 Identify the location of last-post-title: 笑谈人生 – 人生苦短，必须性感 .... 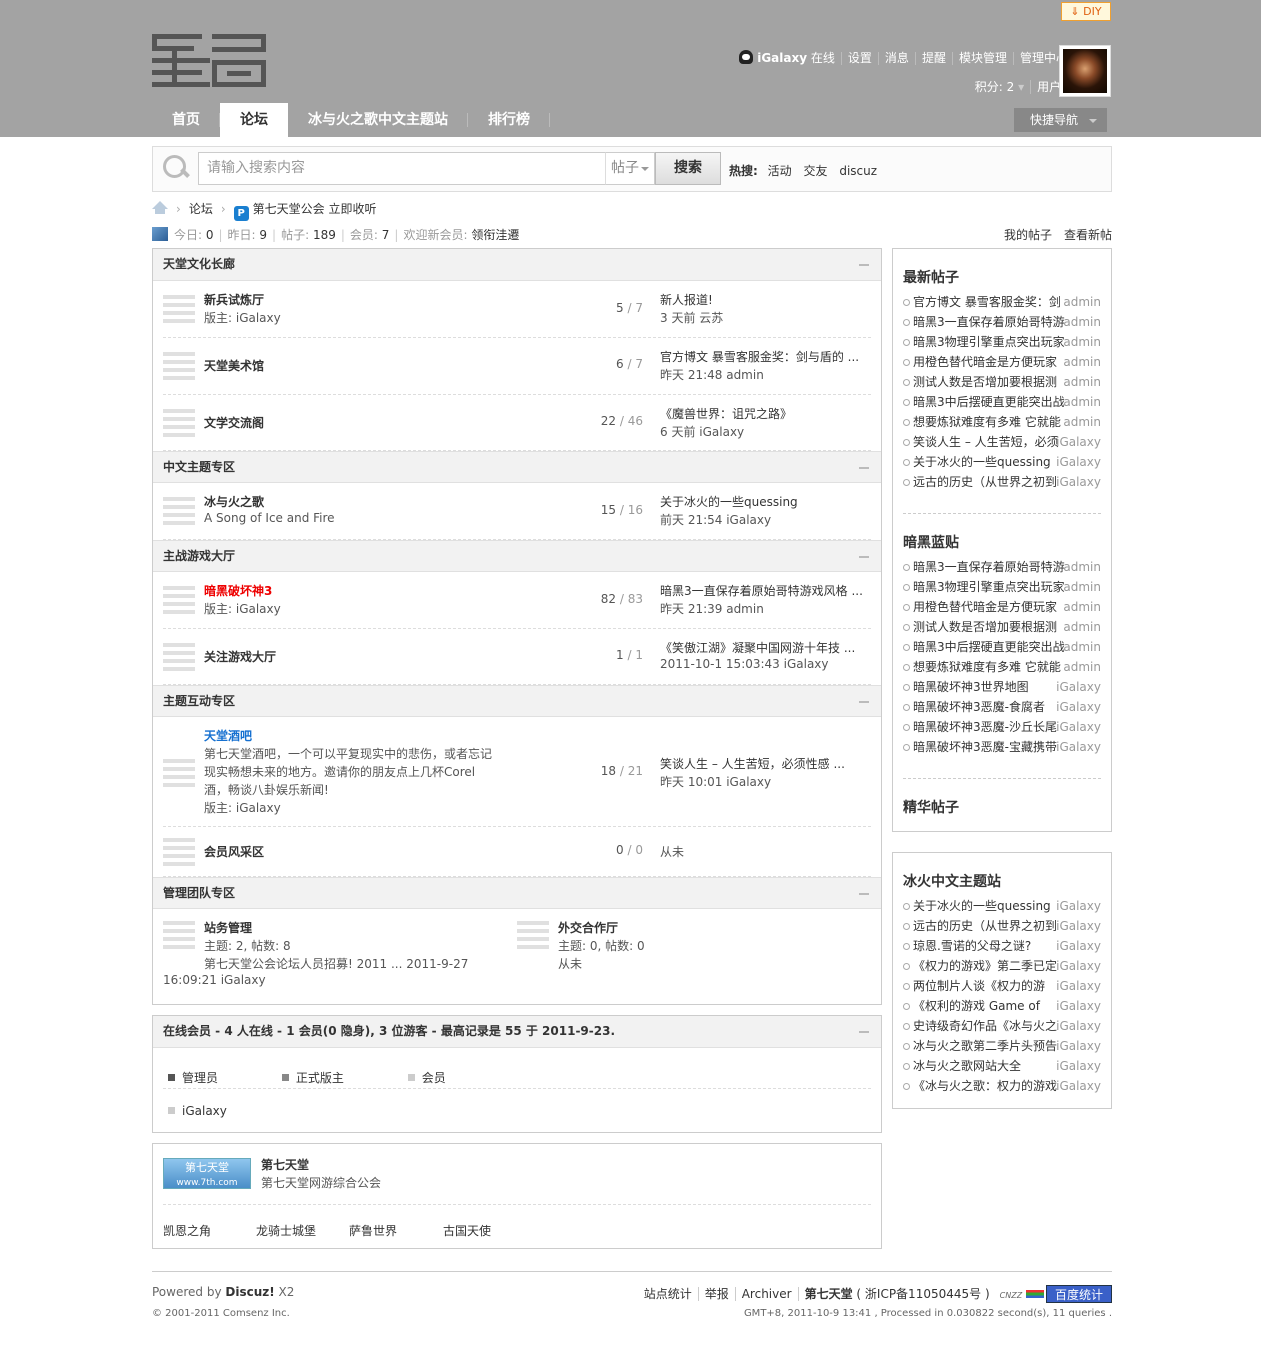
(765, 763).